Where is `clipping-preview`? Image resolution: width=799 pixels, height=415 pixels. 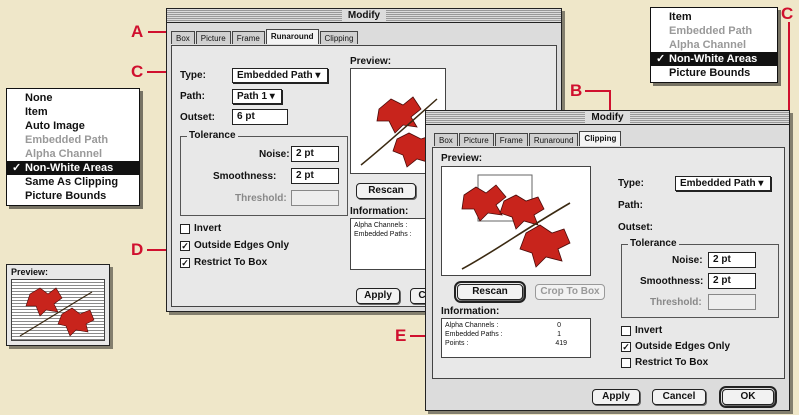 clipping-preview is located at coordinates (516, 221).